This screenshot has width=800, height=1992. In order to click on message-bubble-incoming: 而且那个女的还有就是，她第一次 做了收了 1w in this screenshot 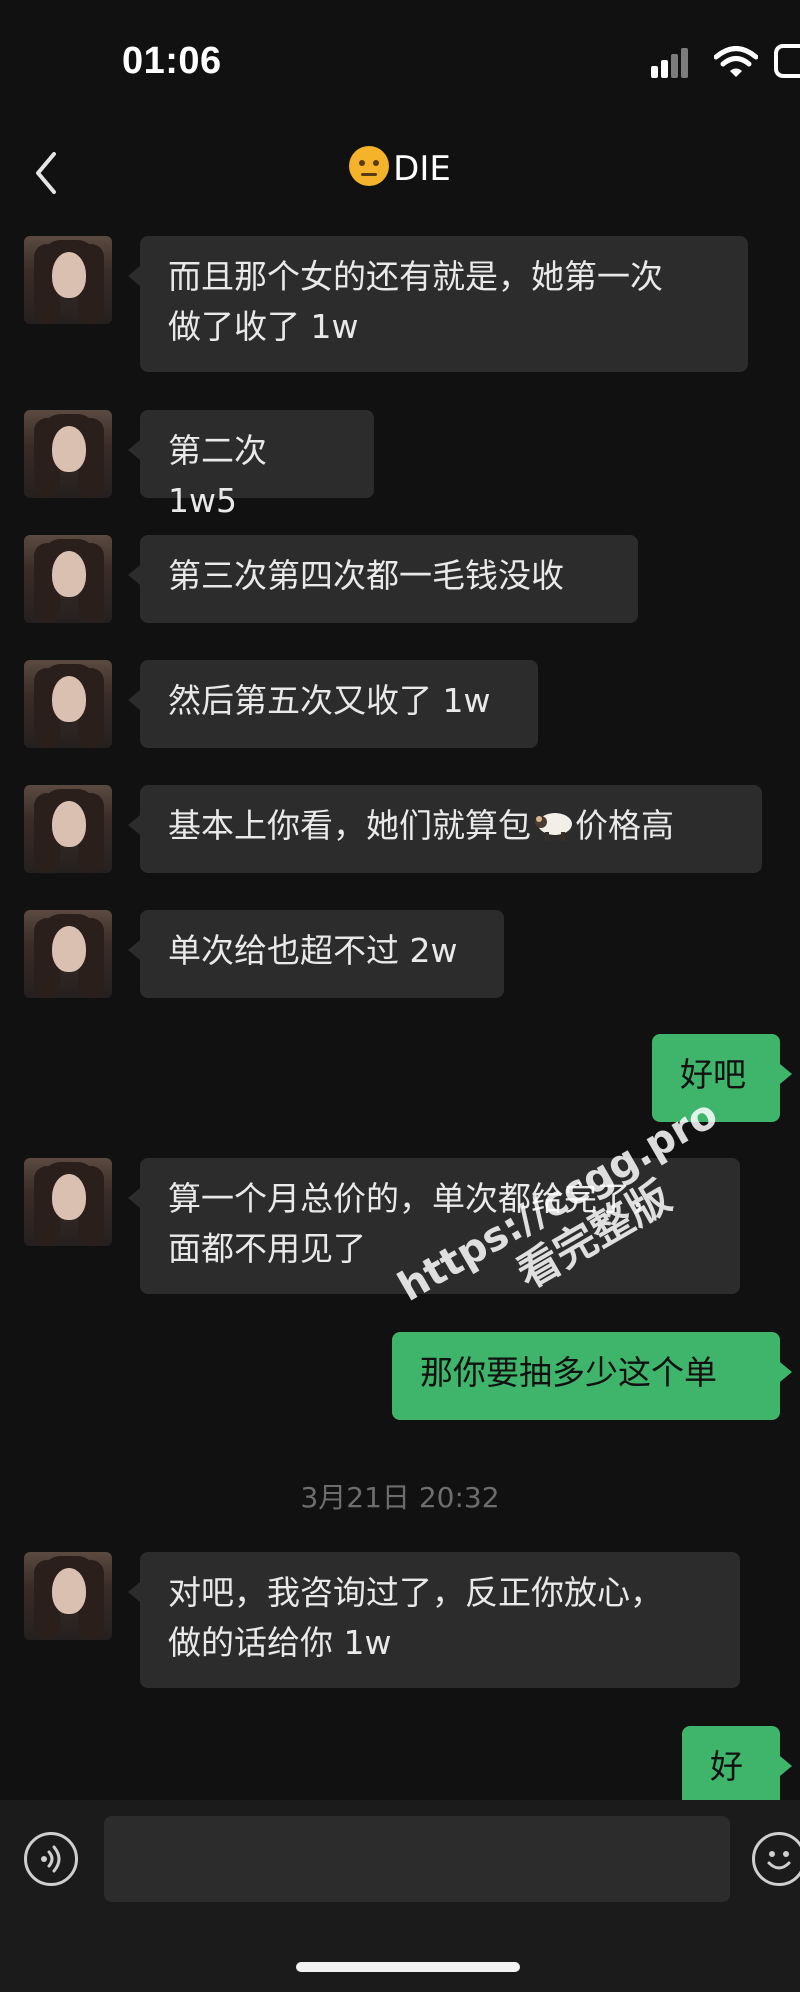, I will do `click(438, 304)`.